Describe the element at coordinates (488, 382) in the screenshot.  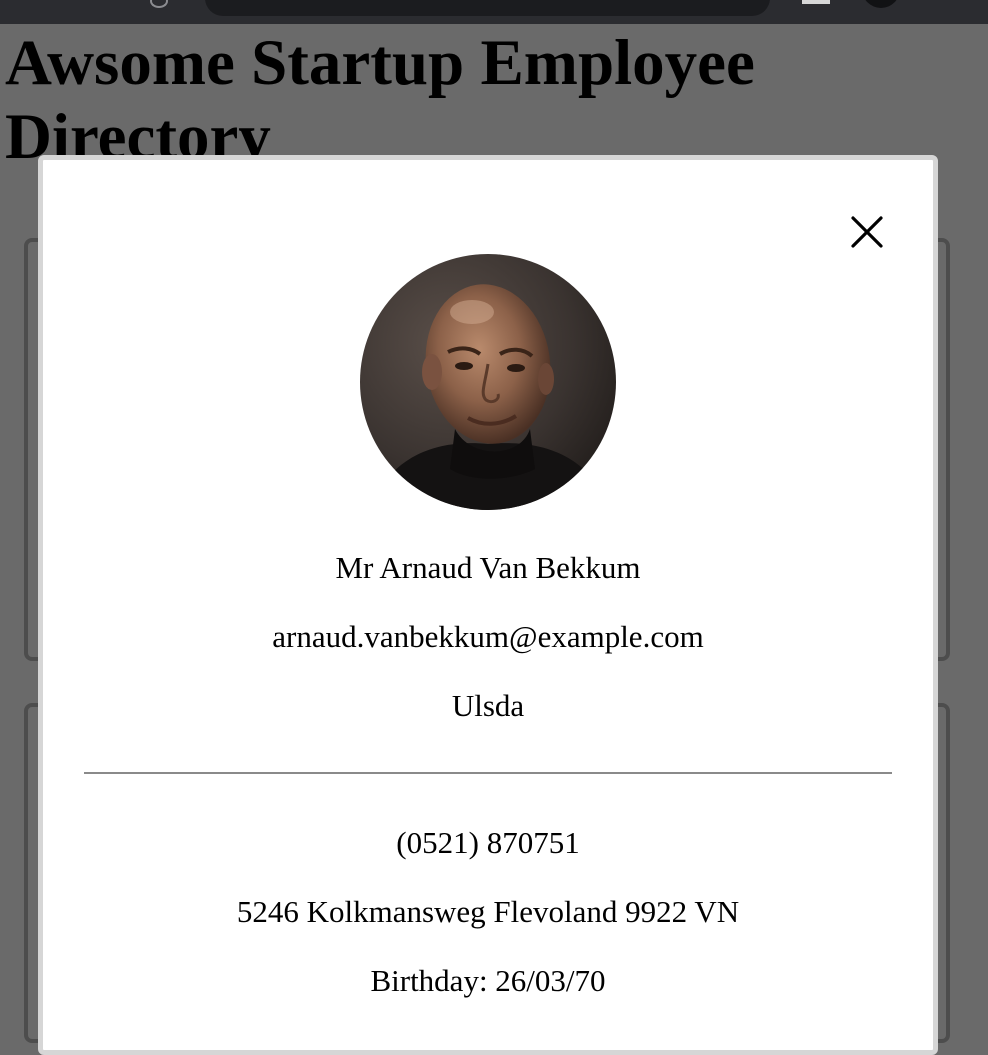
I see `employee-photo` at that location.